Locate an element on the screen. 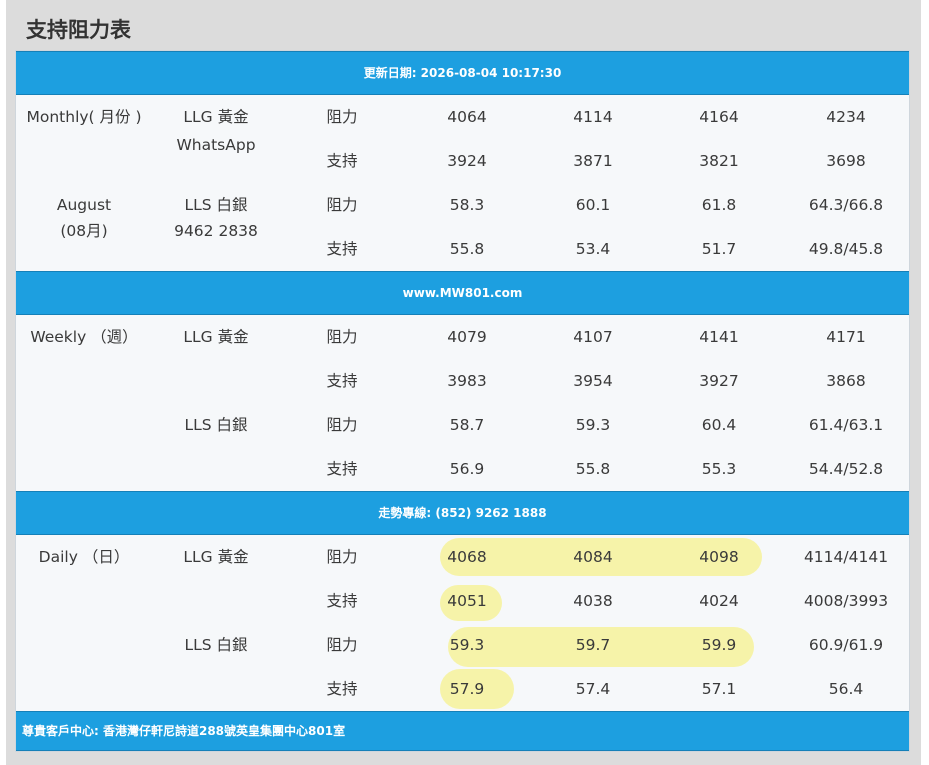 Image resolution: width=929 pixels, height=765 pixels. value-cell: 64.3/66.8 is located at coordinates (846, 205).